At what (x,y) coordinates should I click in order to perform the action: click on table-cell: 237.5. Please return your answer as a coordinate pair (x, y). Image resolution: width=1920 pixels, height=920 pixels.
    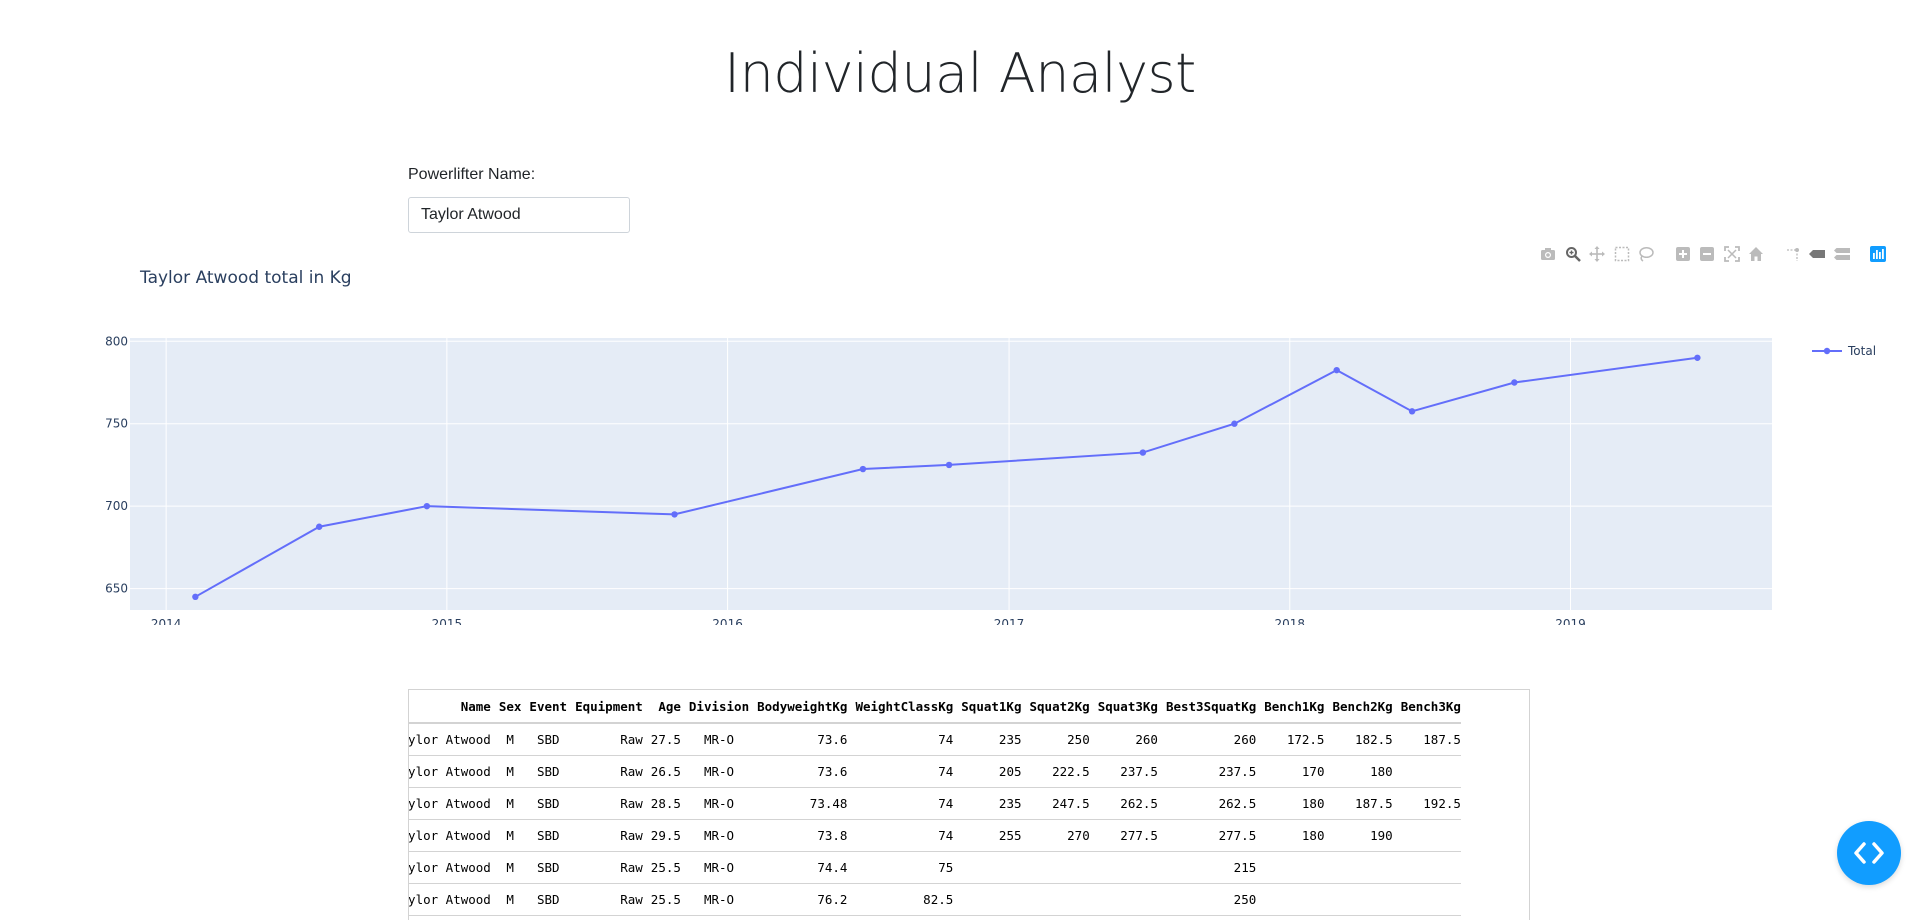
    Looking at the image, I should click on (1207, 772).